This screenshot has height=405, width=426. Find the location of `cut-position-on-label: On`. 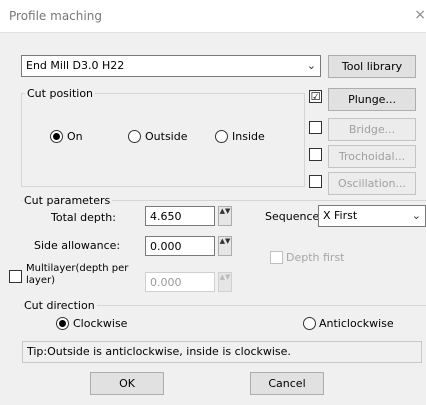

cut-position-on-label: On is located at coordinates (75, 136).